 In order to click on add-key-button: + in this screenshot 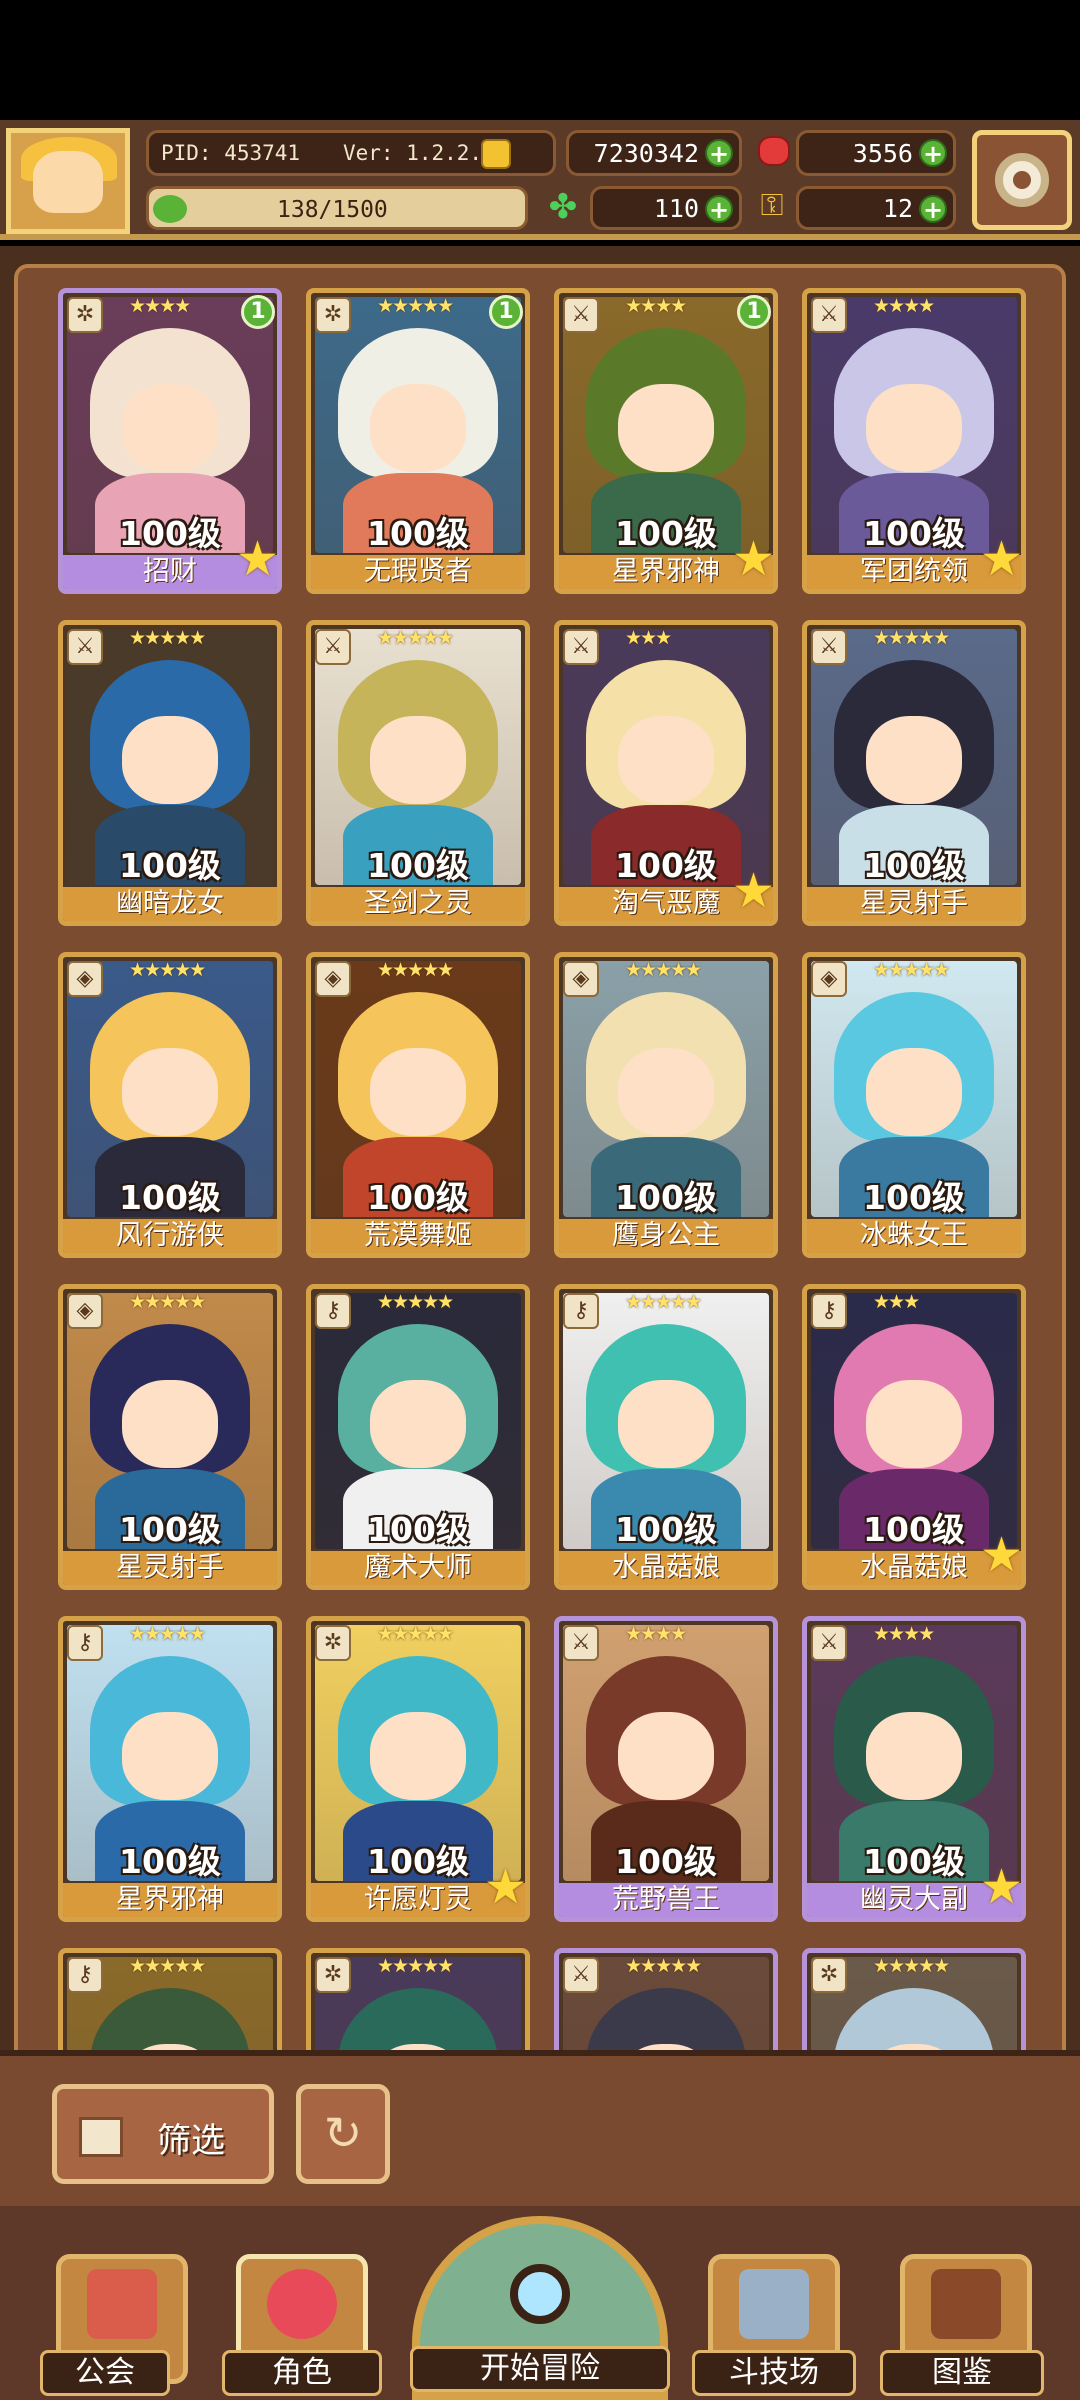, I will do `click(933, 209)`.